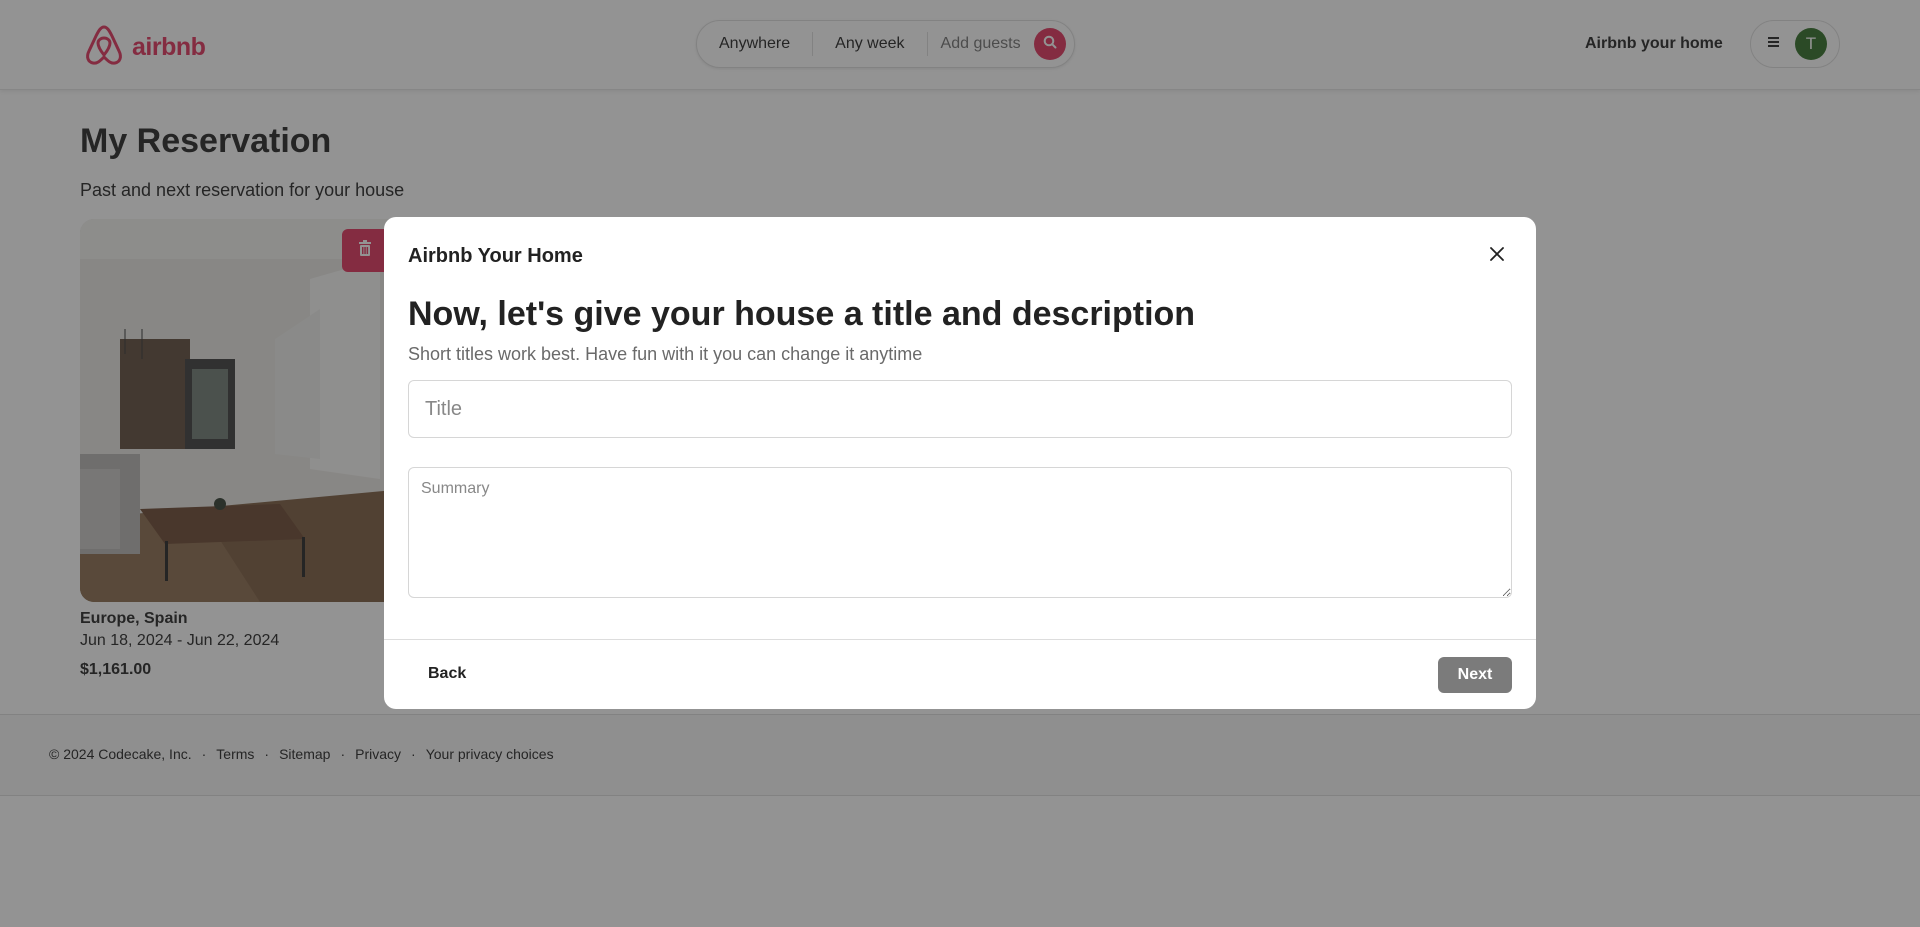 This screenshot has width=1920, height=927. Describe the element at coordinates (960, 639) in the screenshot. I see `modal-footer-divider` at that location.